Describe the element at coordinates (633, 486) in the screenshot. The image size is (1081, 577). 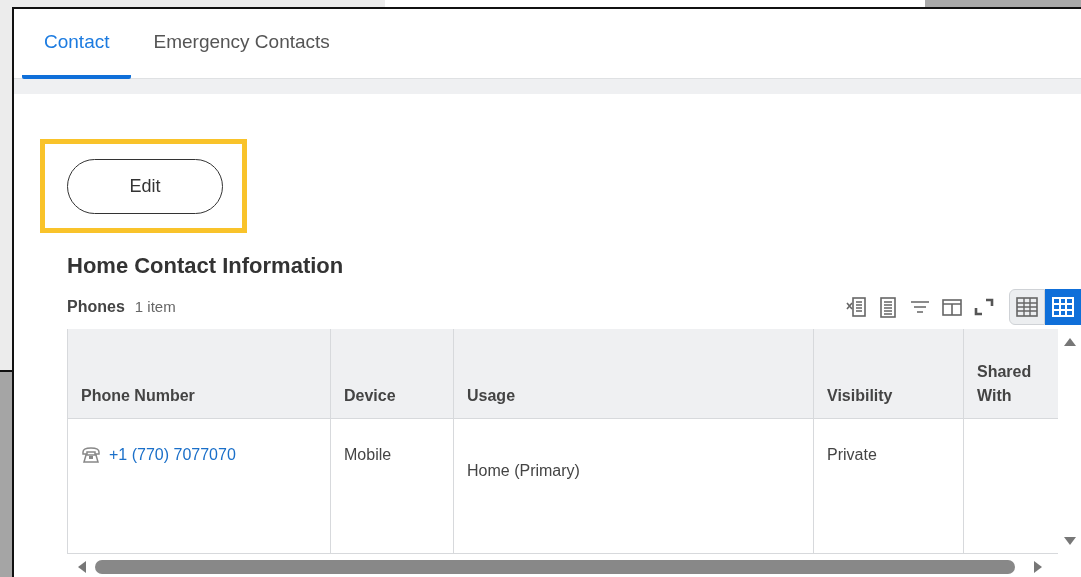
I see `table-cell: Home (Primary)` at that location.